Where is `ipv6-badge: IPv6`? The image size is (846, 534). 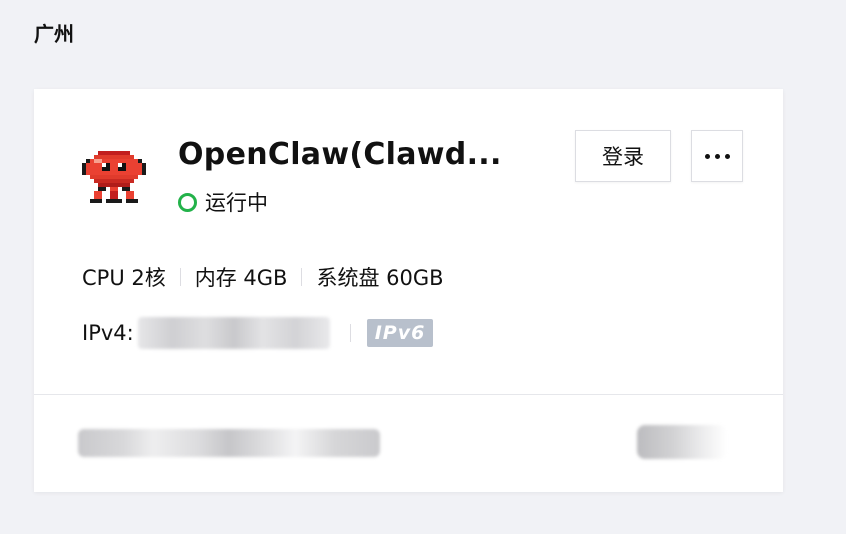
ipv6-badge: IPv6 is located at coordinates (400, 333).